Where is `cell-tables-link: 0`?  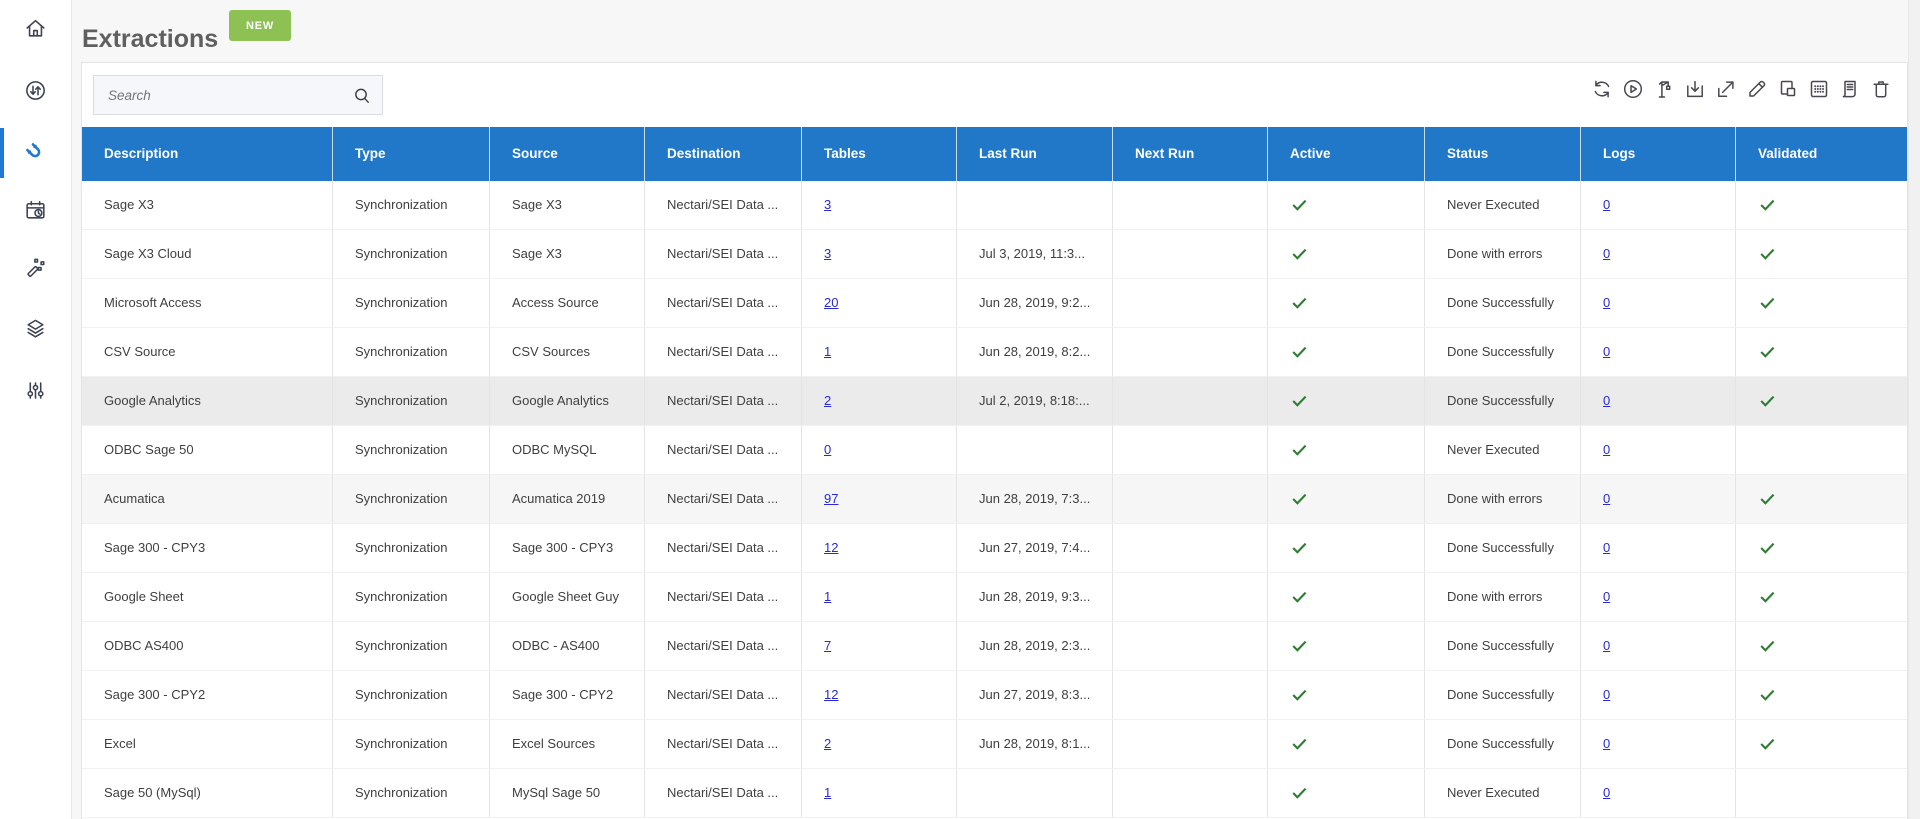 cell-tables-link: 0 is located at coordinates (827, 449).